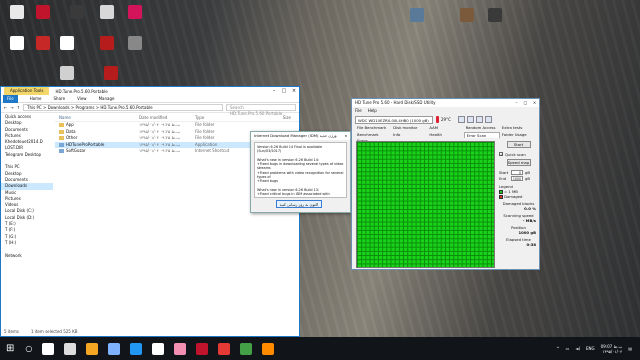 This screenshot has height=360, width=640. Describe the element at coordinates (577, 348) in the screenshot. I see `volume-icon: ◄)` at that location.